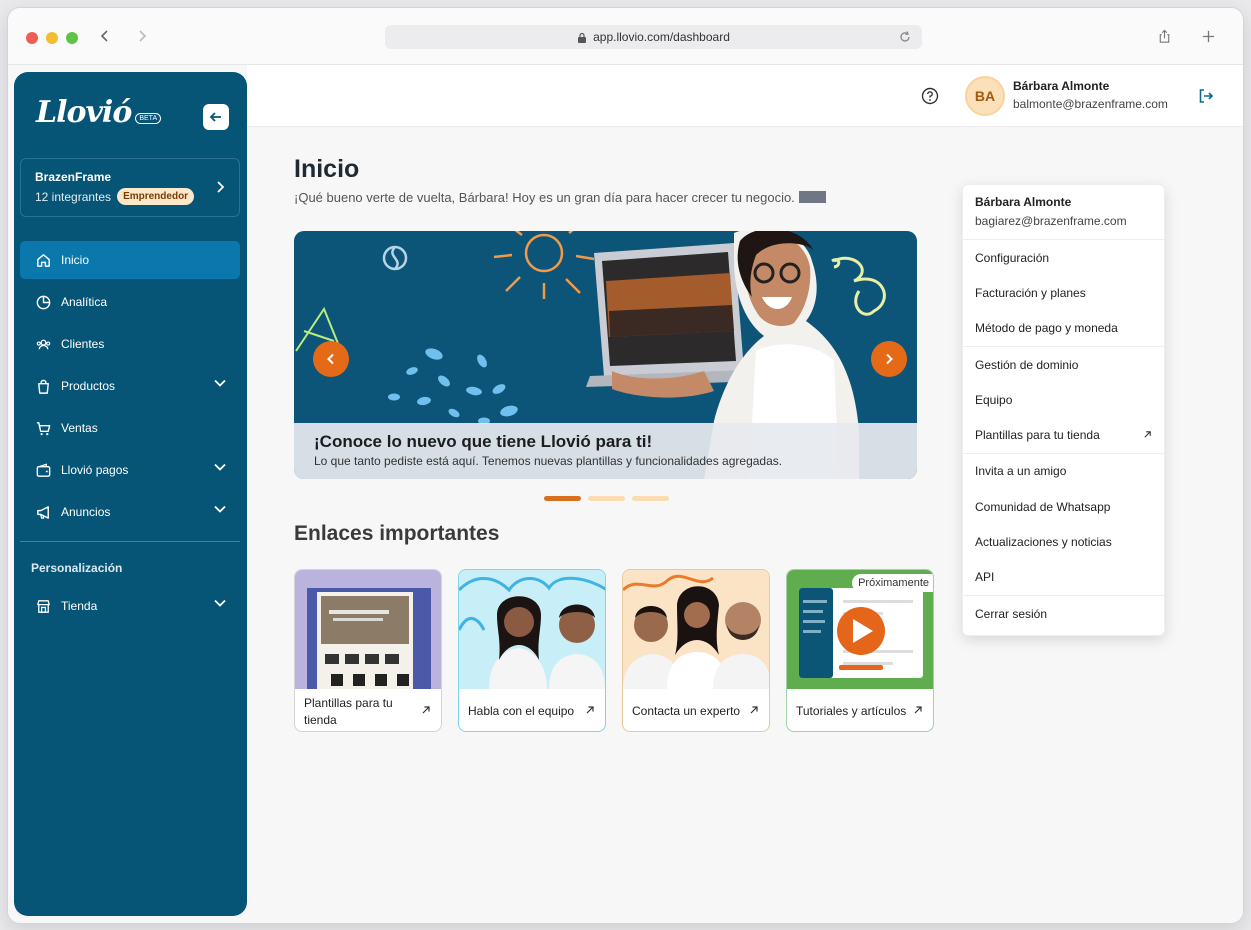 Image resolution: width=1251 pixels, height=930 pixels. Describe the element at coordinates (686, 711) in the screenshot. I see `card-label: Contacta un experto` at that location.